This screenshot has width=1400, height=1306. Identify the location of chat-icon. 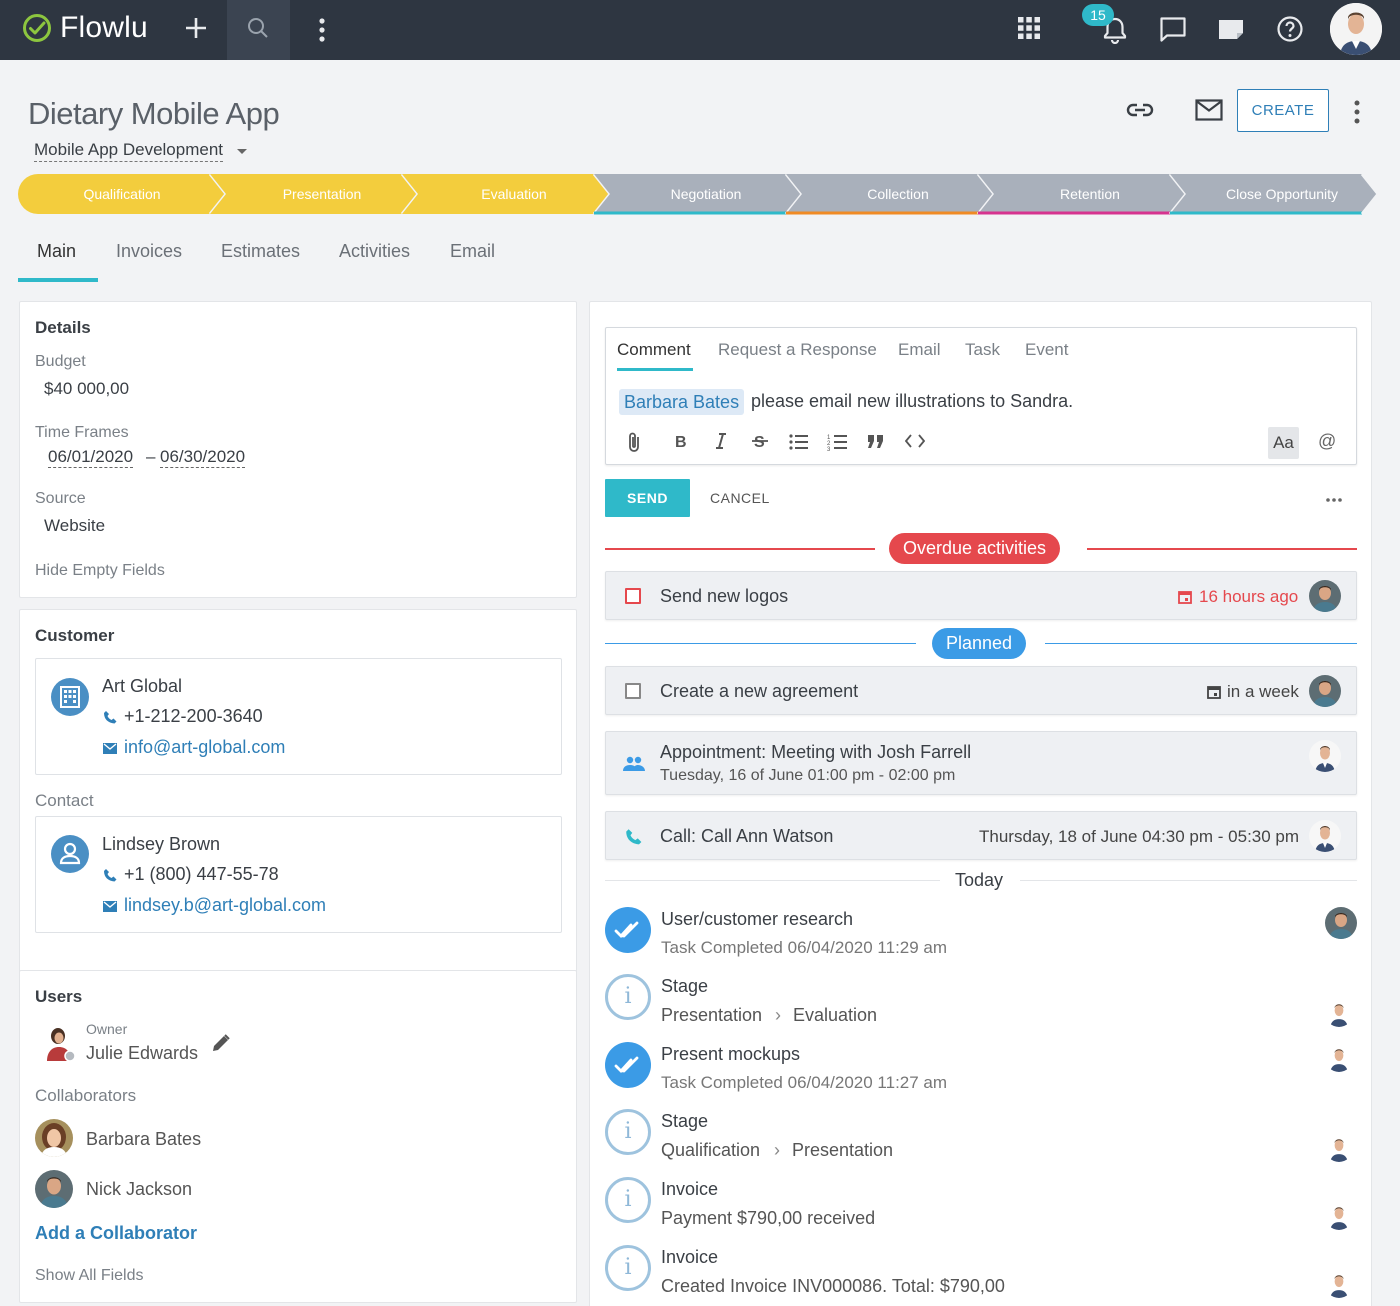
(1173, 29).